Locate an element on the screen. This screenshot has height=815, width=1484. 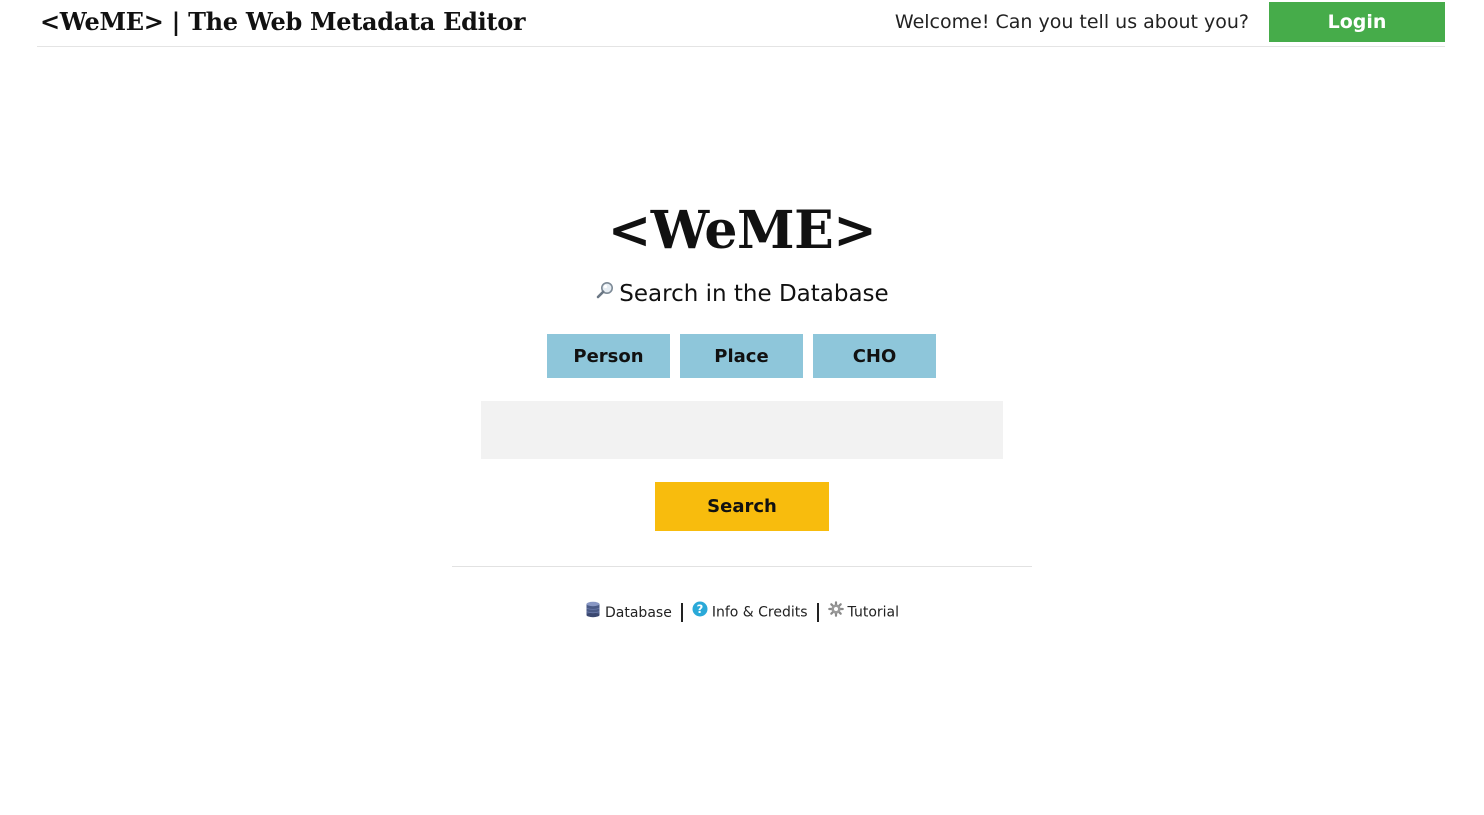
footer-link-info-credits-label: Info & Credits is located at coordinates (759, 612).